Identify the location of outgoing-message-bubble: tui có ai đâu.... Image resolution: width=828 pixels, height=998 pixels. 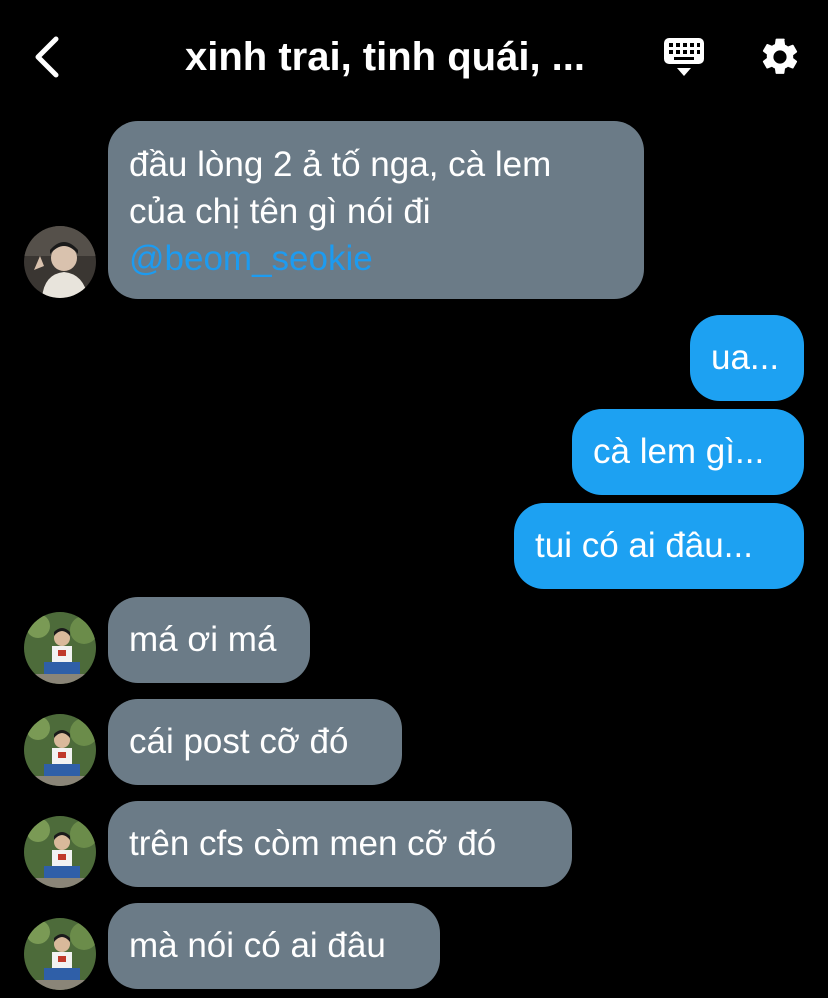
(659, 546).